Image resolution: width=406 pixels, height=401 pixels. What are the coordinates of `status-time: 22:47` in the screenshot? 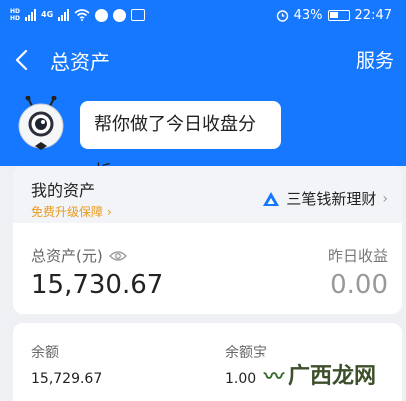 It's located at (373, 15).